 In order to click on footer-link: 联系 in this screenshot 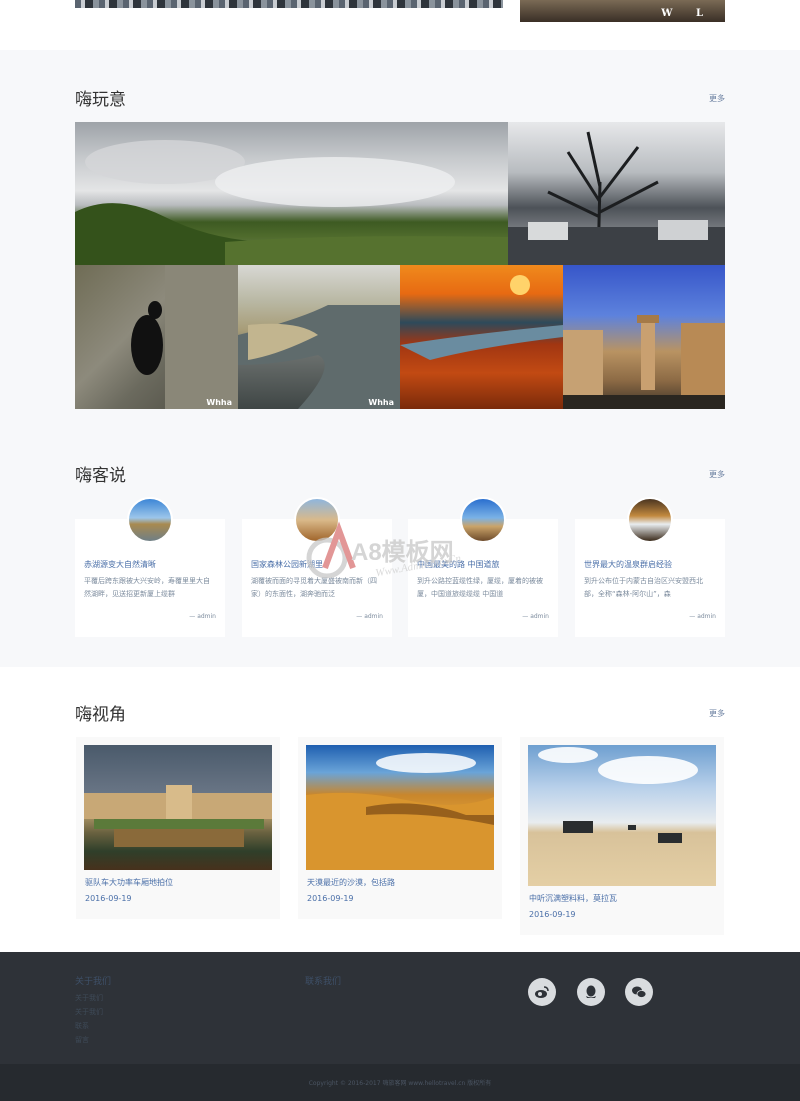, I will do `click(82, 1026)`.